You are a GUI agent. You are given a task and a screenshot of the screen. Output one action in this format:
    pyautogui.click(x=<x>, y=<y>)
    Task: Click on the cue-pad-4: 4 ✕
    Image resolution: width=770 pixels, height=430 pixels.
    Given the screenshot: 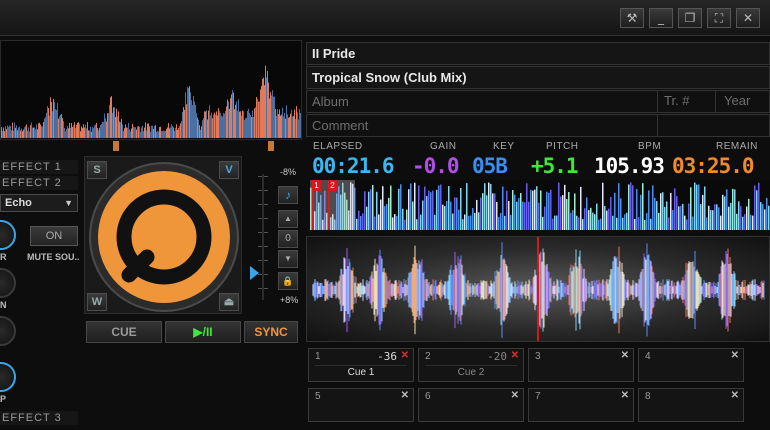 What is the action you would take?
    pyautogui.click(x=691, y=365)
    